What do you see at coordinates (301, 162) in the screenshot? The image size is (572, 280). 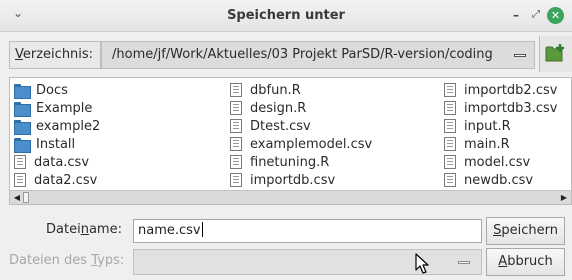 I see `list-item: finetuning.R` at bounding box center [301, 162].